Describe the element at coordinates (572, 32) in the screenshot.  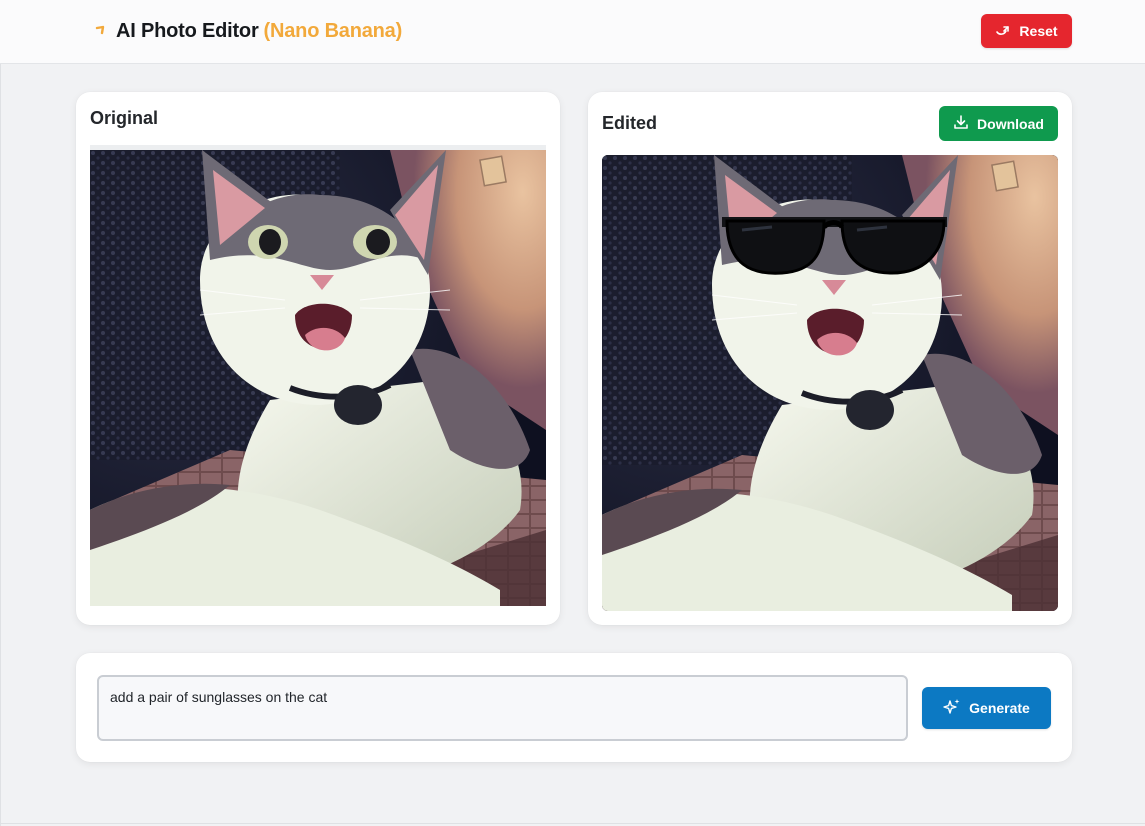
I see `top-bar: AI Photo Editor (Nano Banana) Reset` at that location.